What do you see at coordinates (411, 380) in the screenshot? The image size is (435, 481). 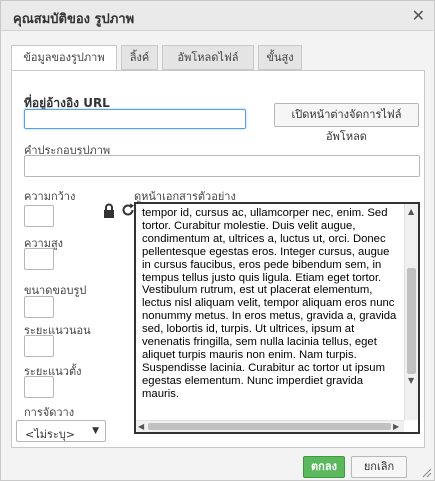 I see `scroll-down-icon: ▼` at bounding box center [411, 380].